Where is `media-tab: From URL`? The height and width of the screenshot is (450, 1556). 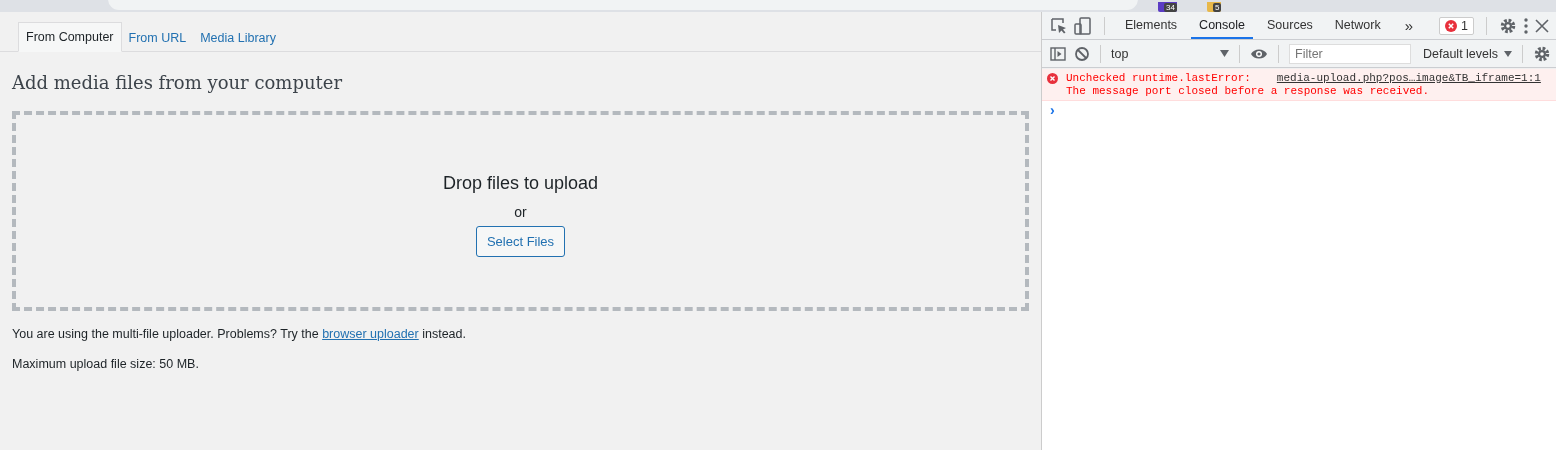 media-tab: From URL is located at coordinates (157, 38).